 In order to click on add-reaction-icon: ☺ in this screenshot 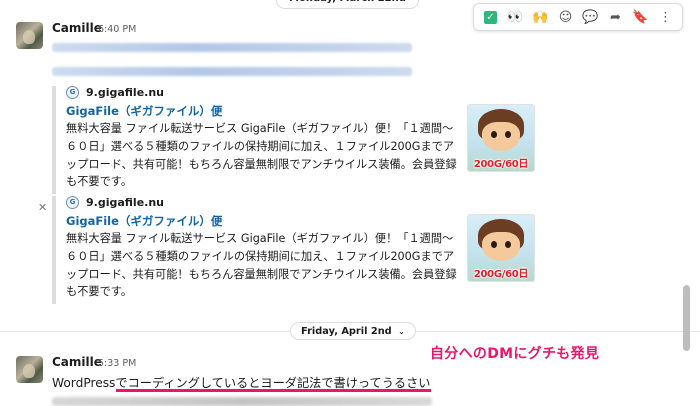, I will do `click(565, 17)`.